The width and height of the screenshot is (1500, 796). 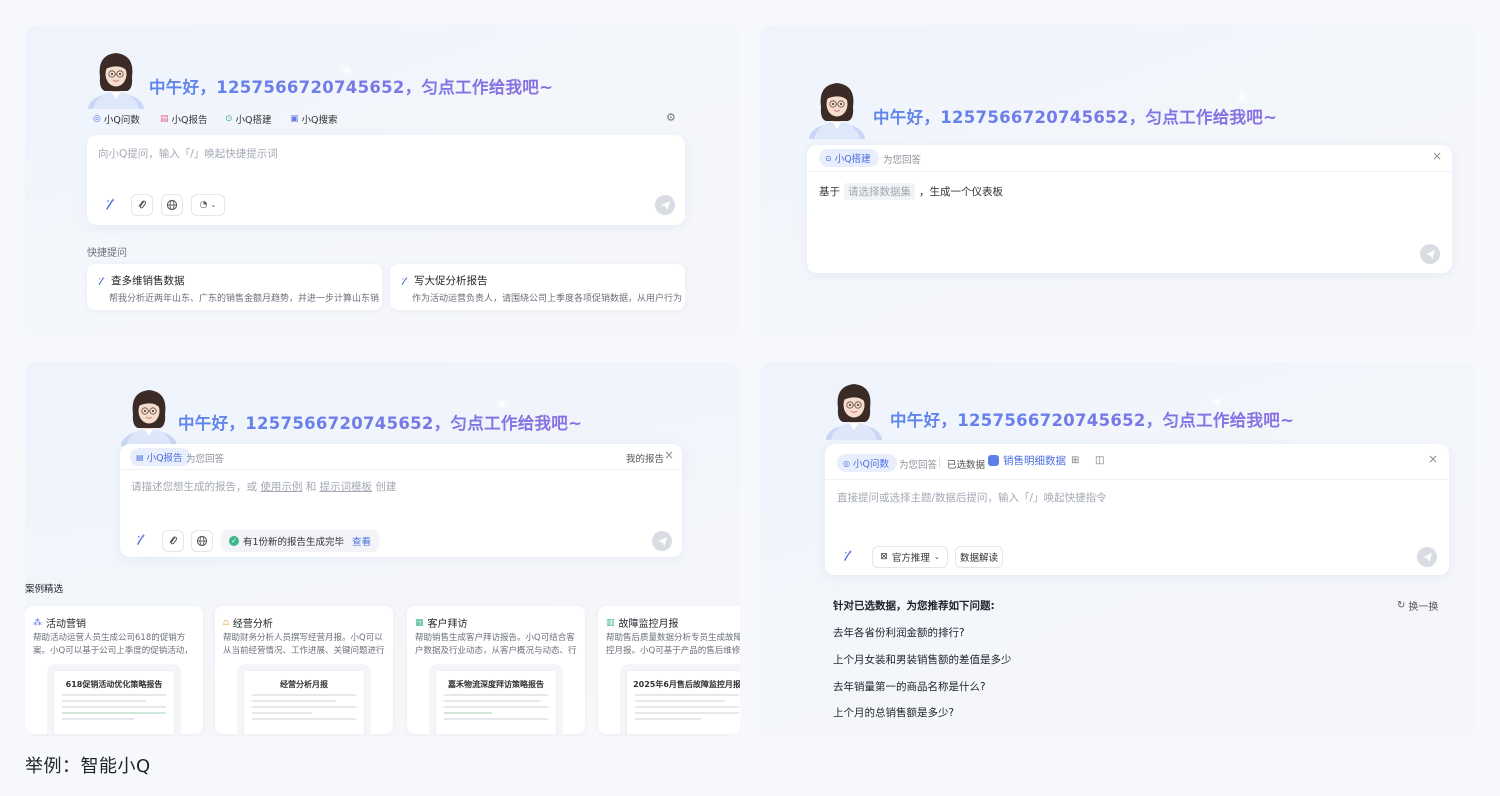 I want to click on report-input: 请描述您想生成的报告，或 使用示例 和 提示词模板 创建, so click(x=263, y=486).